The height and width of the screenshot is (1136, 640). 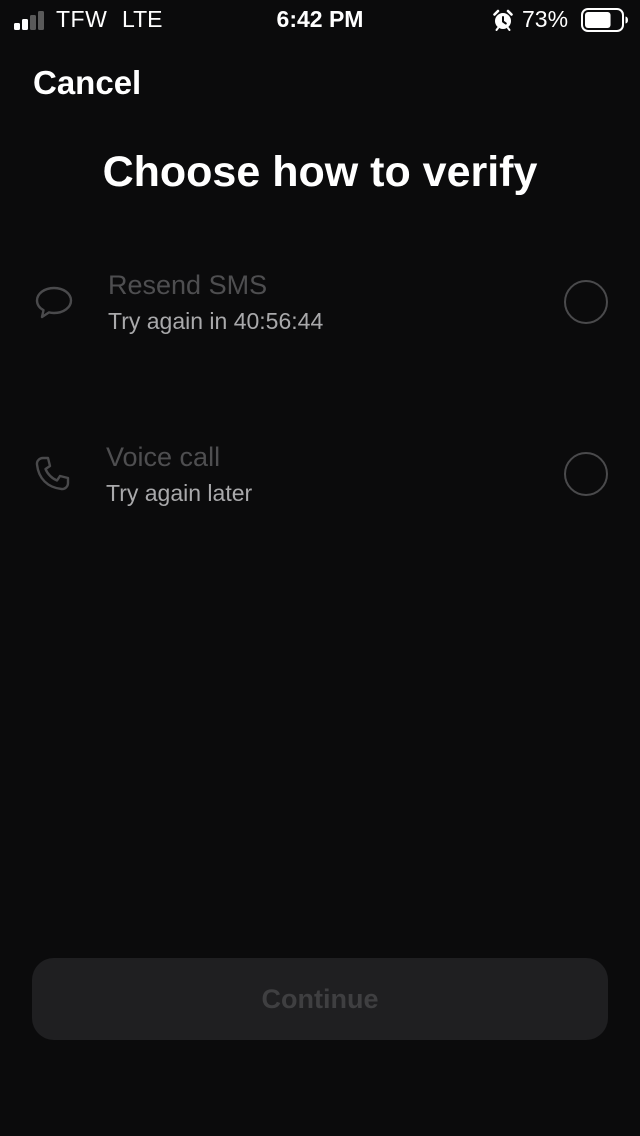 I want to click on page-title: Choose how to verify, so click(x=320, y=172).